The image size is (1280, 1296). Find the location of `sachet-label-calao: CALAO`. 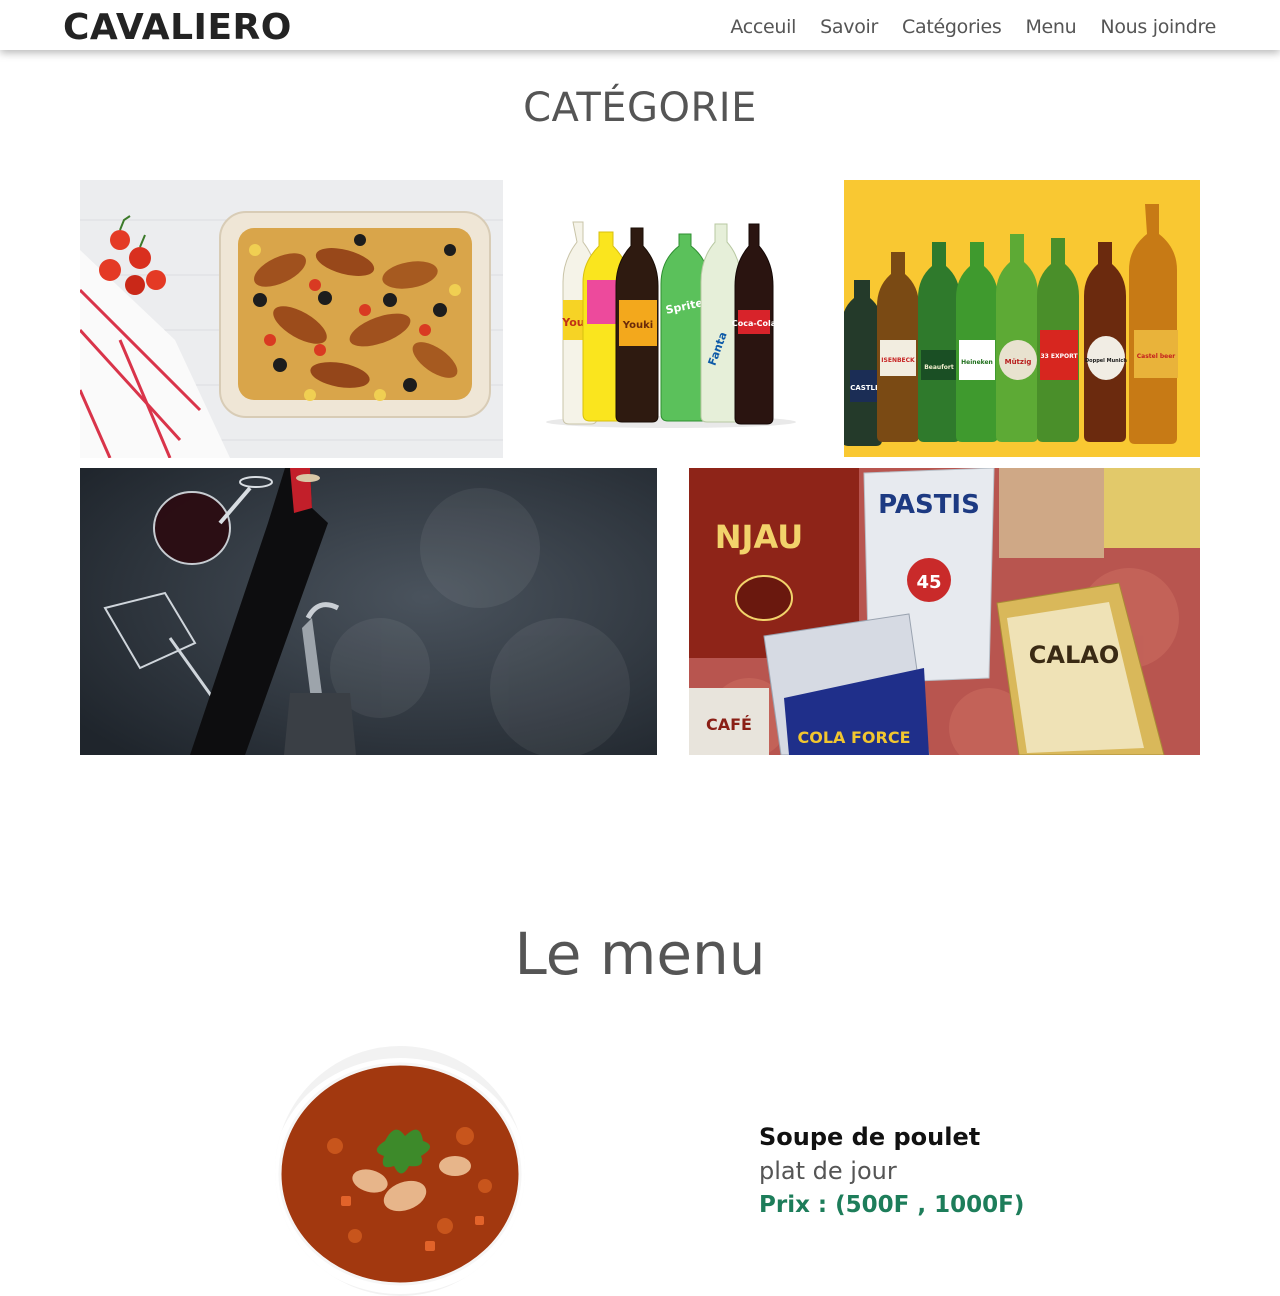

sachet-label-calao: CALAO is located at coordinates (1074, 655).